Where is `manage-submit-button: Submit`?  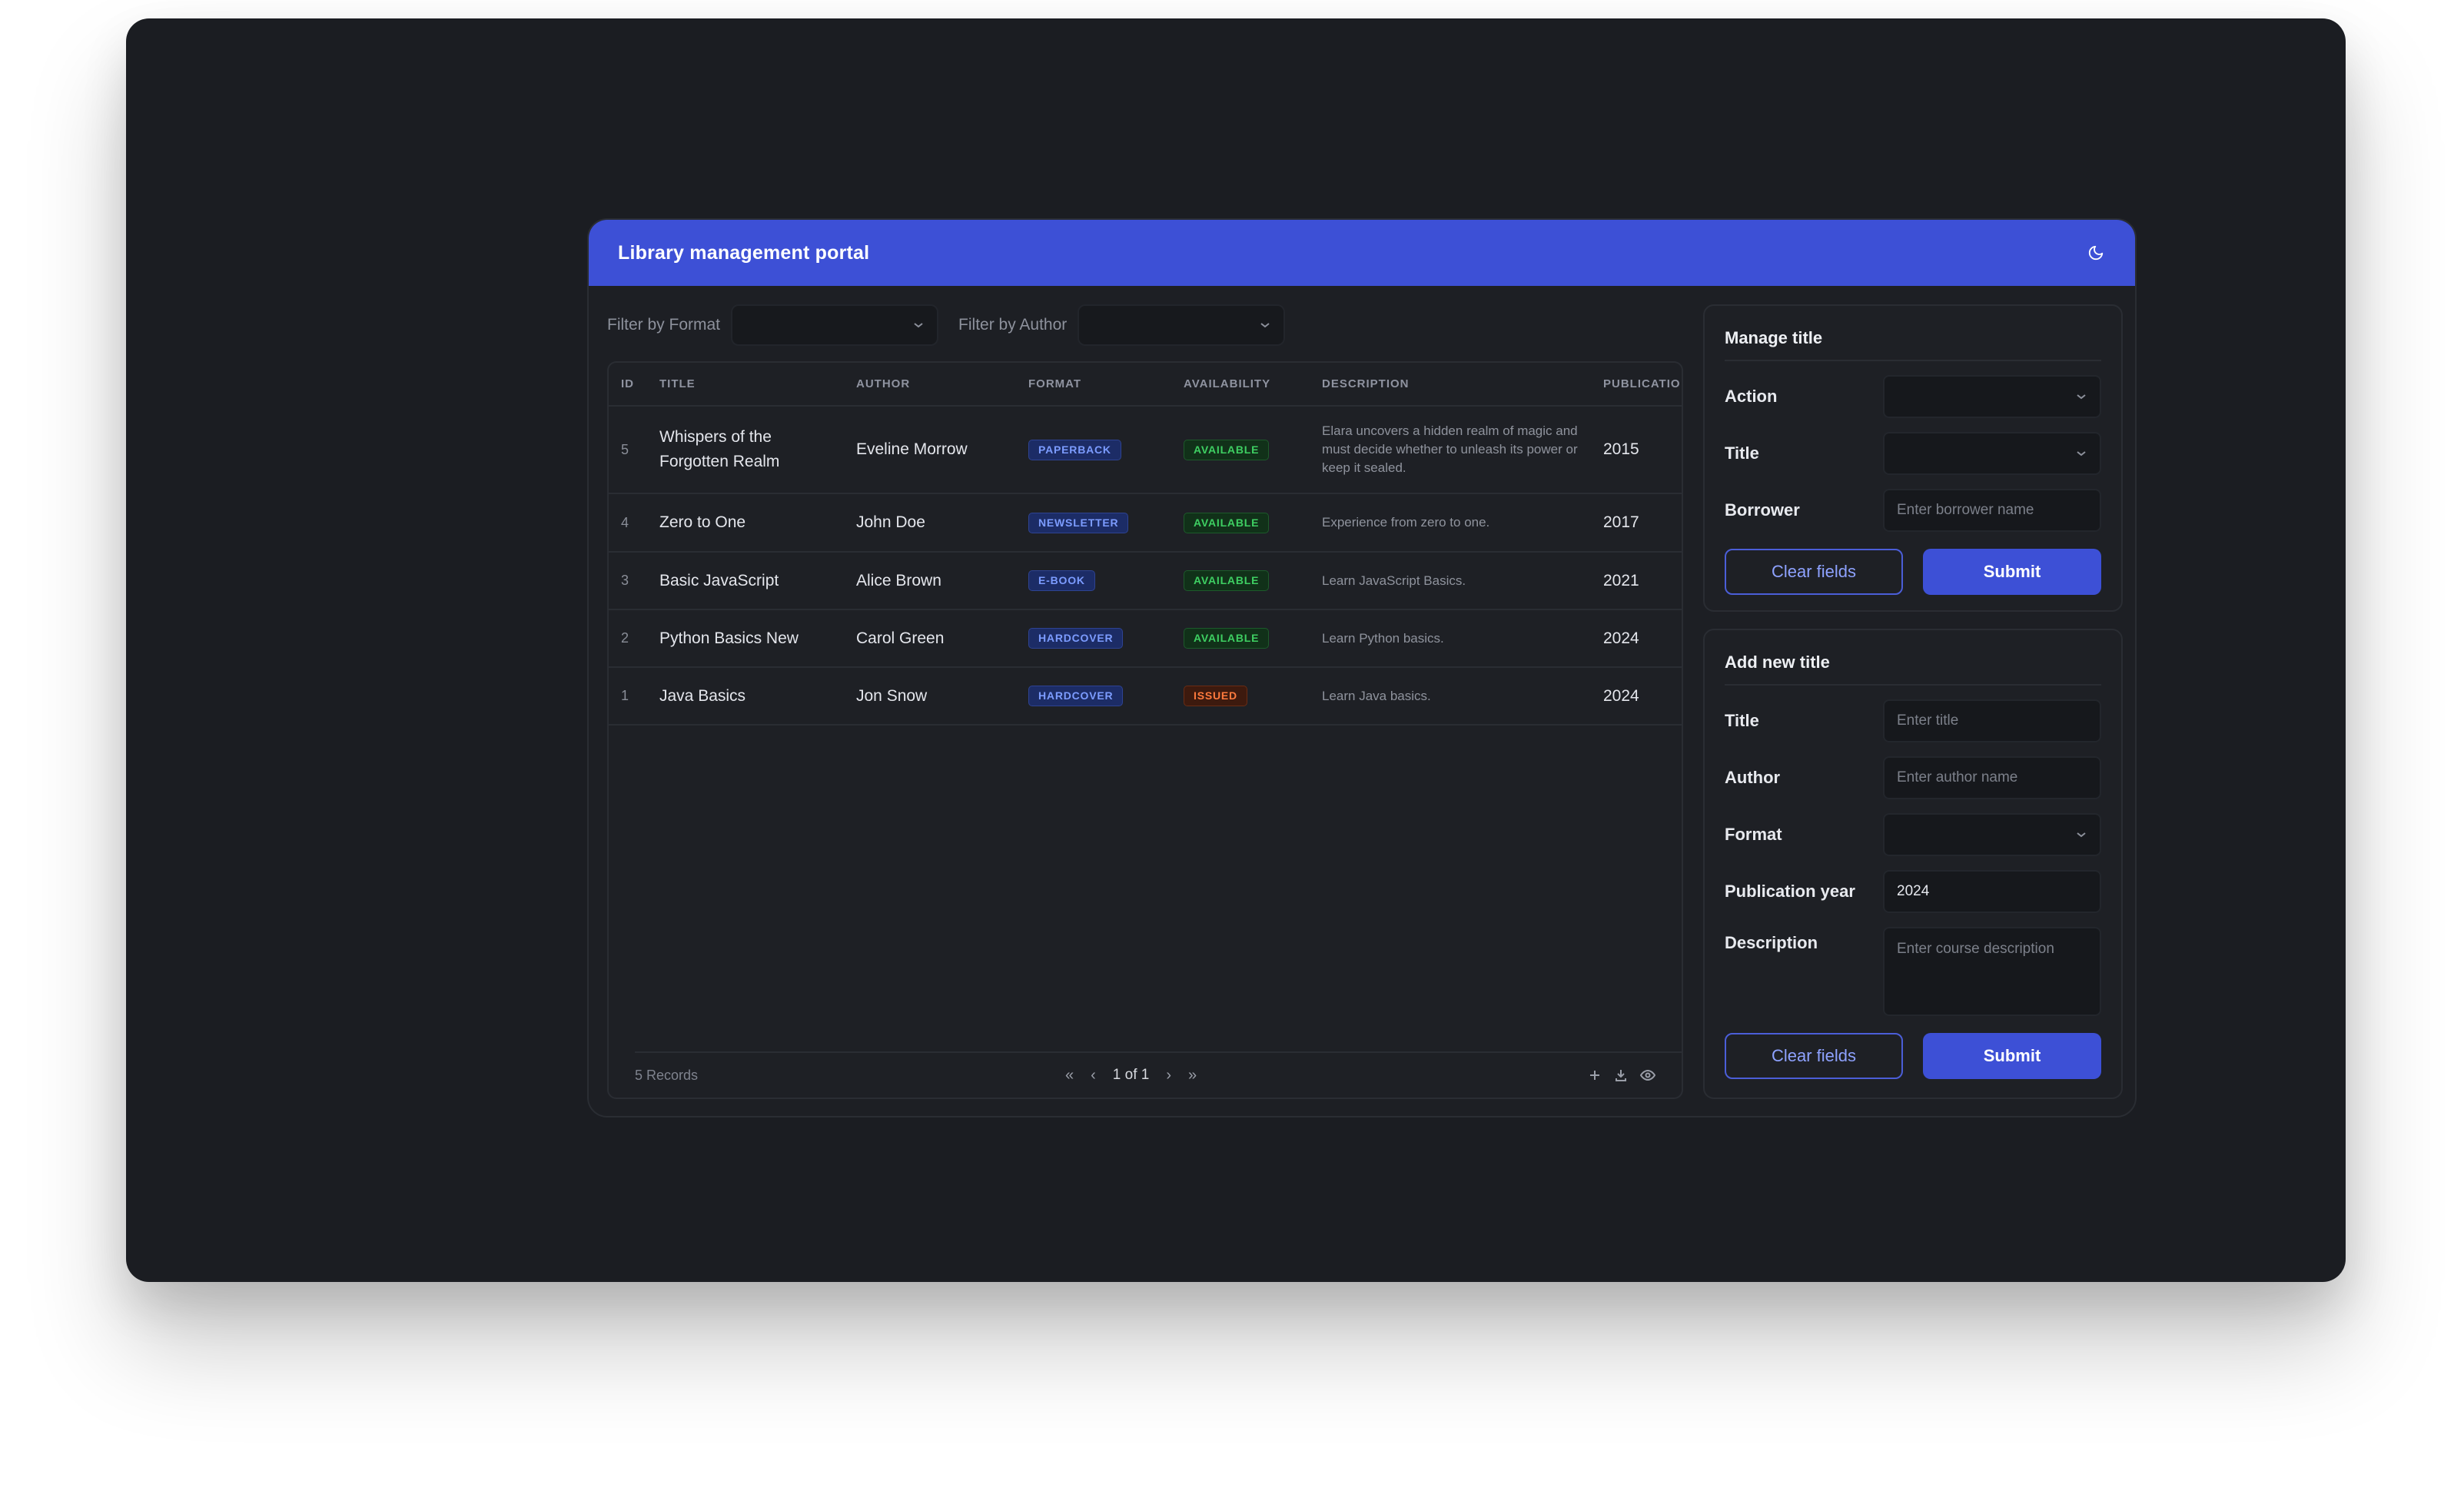
manage-submit-button: Submit is located at coordinates (2012, 572).